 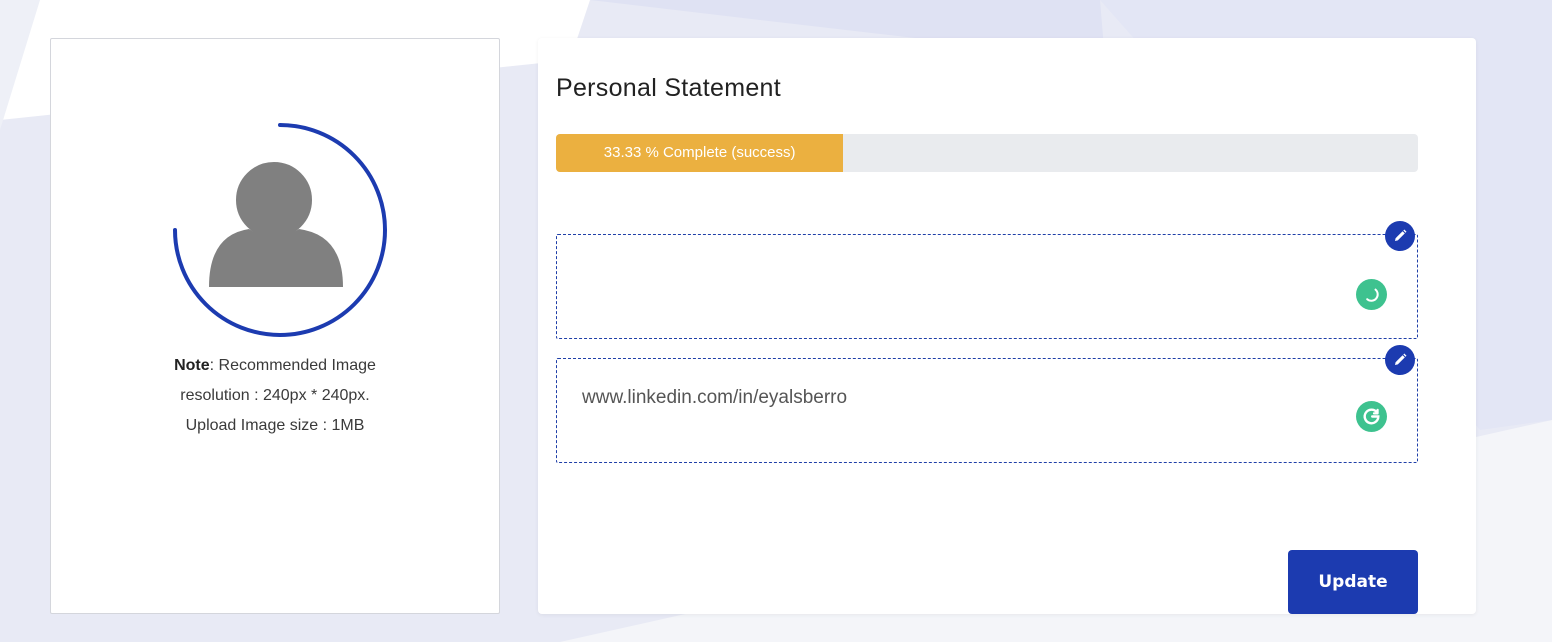 I want to click on note-label: Note, so click(x=192, y=365).